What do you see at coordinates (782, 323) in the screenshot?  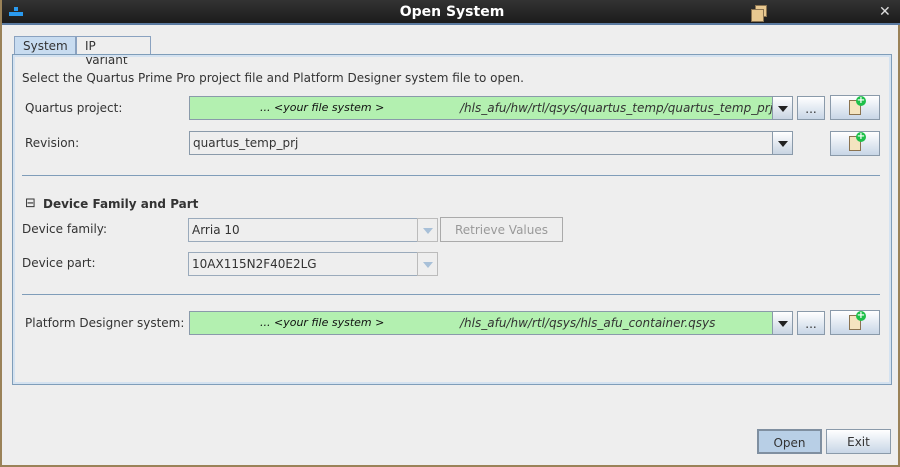 I see `platform-designer-dropdown` at bounding box center [782, 323].